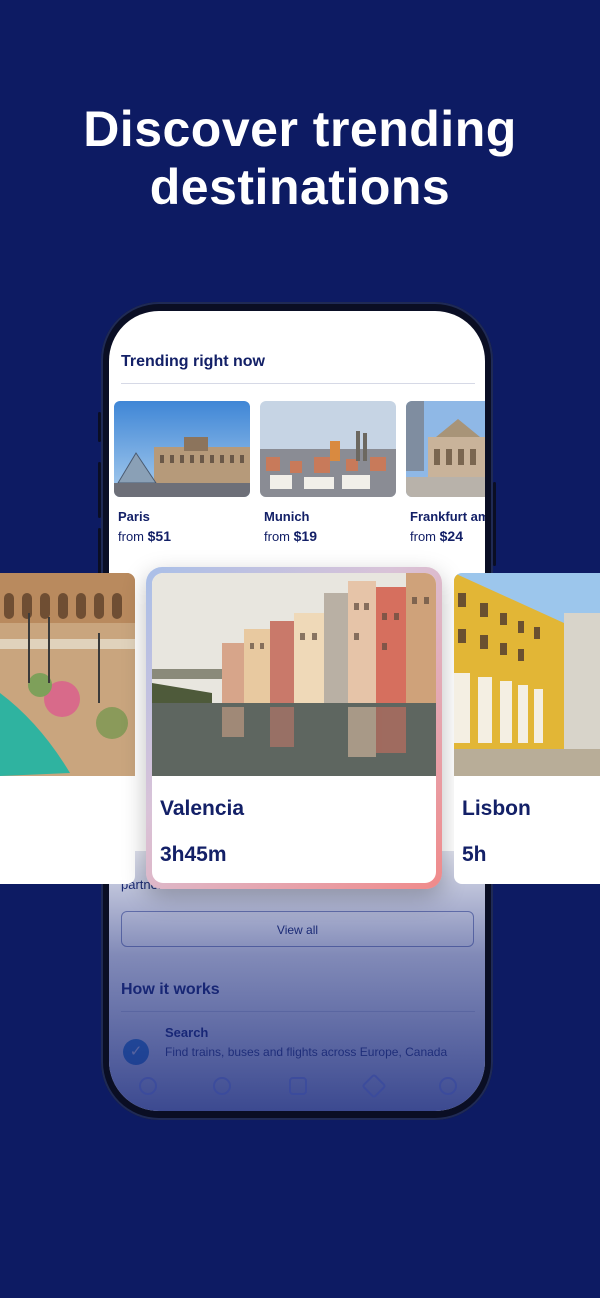  Describe the element at coordinates (193, 854) in the screenshot. I see `featured-duration: 3h45m` at that location.